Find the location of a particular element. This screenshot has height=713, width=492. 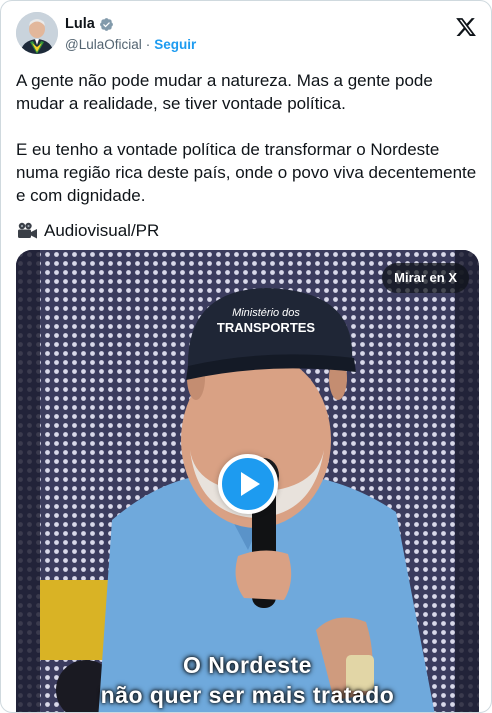

credit-text: Audiovisual/PR is located at coordinates (102, 230).